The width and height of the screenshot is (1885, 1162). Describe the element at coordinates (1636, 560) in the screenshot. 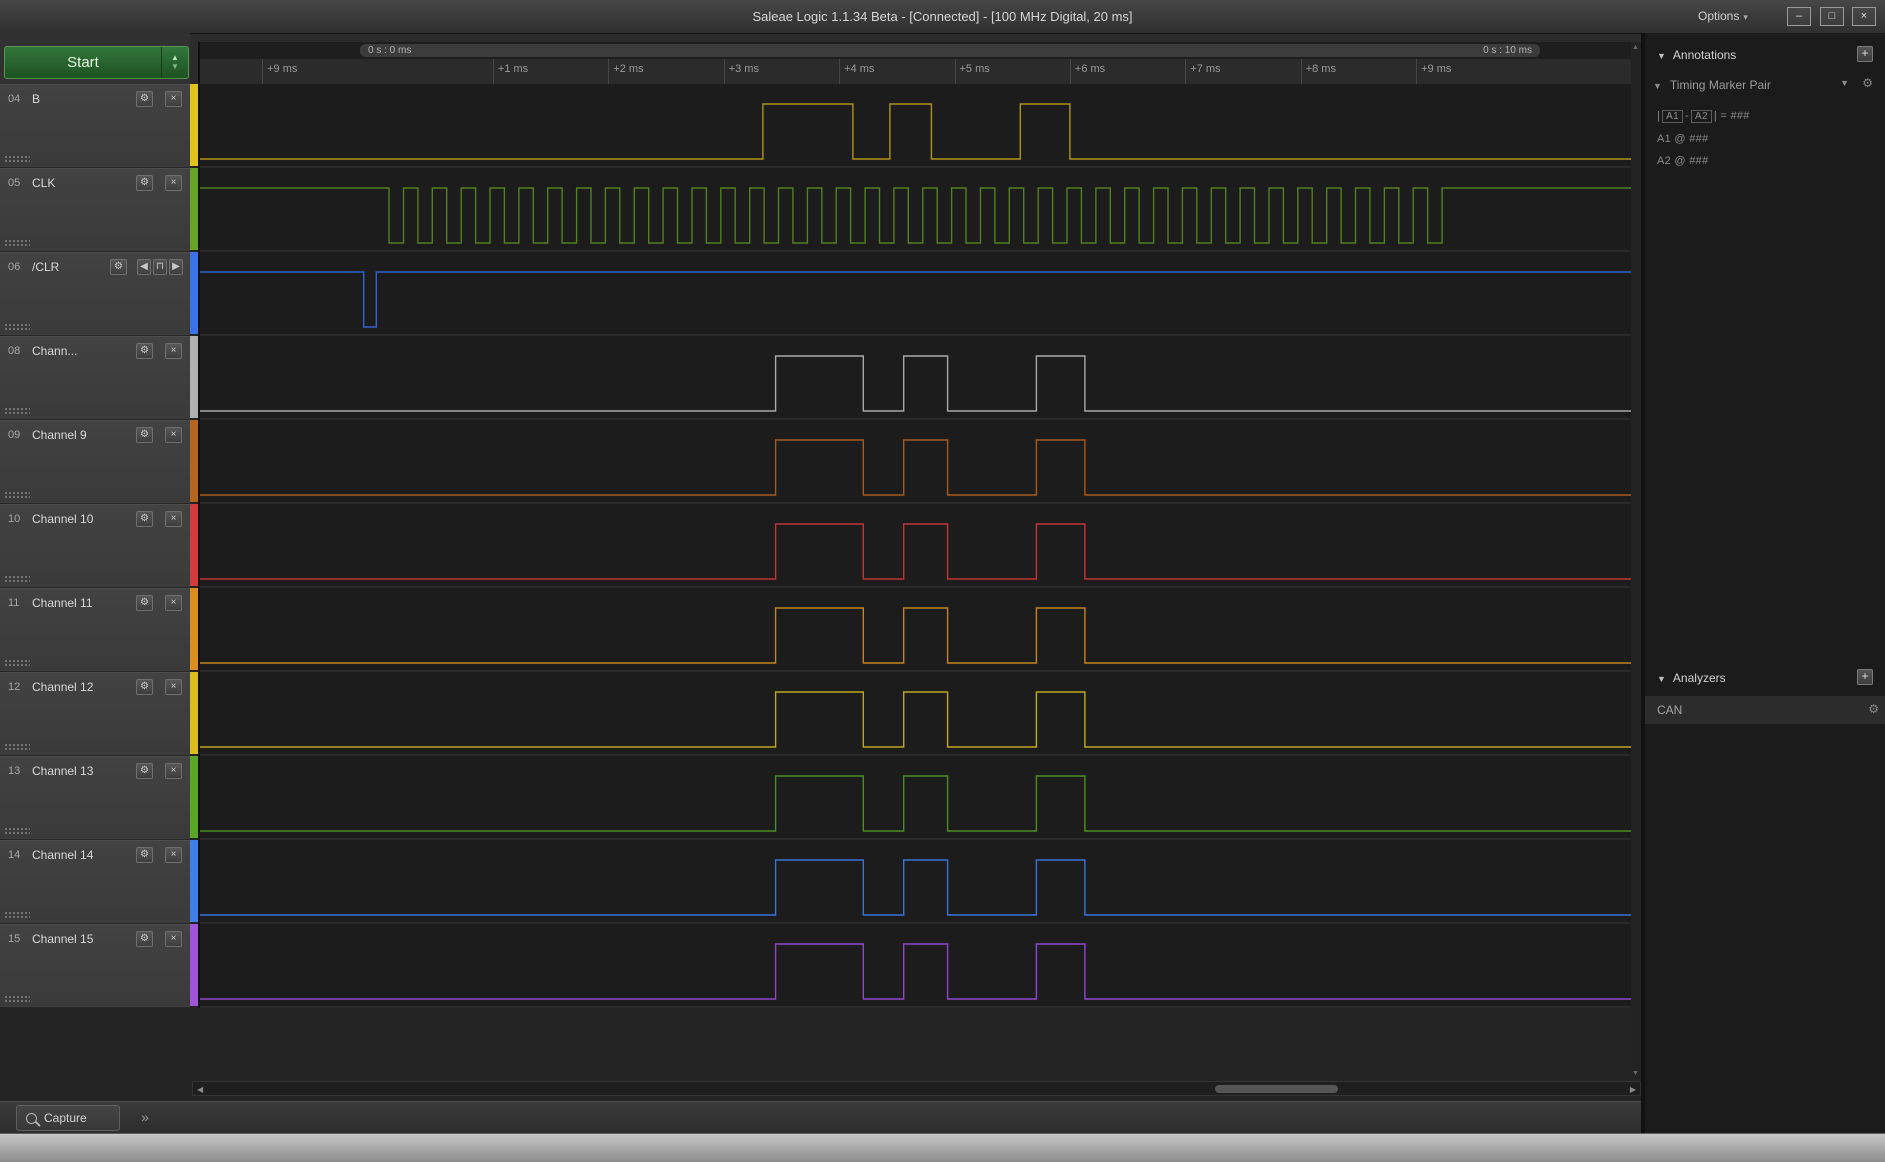

I see `vertical-scrollbar: ▲ ▼` at that location.